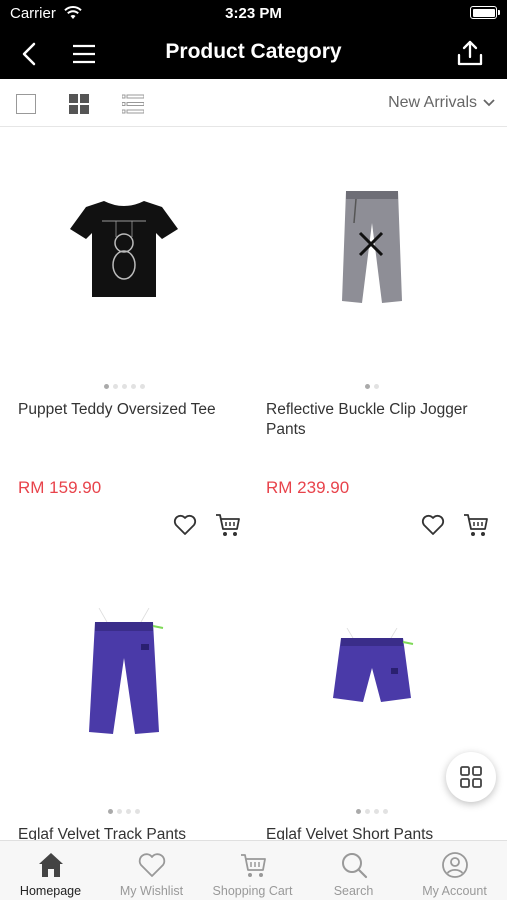  What do you see at coordinates (130, 410) in the screenshot?
I see `product-name: Puppet Teddy Oversized Tee` at bounding box center [130, 410].